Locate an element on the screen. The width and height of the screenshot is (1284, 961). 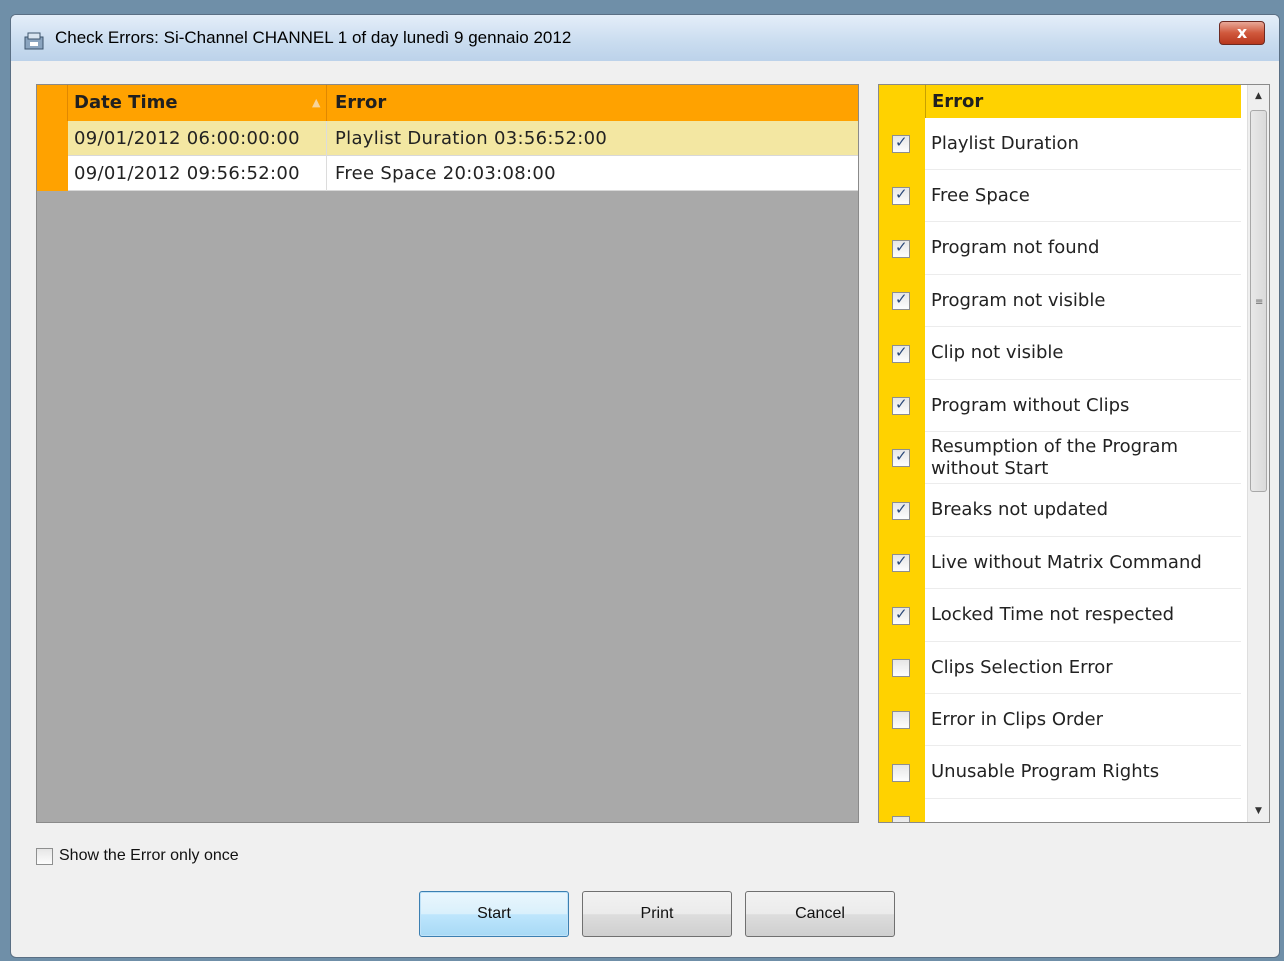
checklist-item: Program not visible is located at coordinates (1083, 301).